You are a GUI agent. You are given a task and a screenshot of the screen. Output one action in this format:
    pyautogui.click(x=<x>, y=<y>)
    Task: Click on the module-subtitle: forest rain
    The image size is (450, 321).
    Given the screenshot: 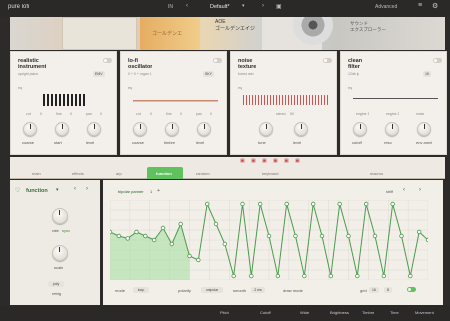 What is the action you would take?
    pyautogui.click(x=246, y=74)
    